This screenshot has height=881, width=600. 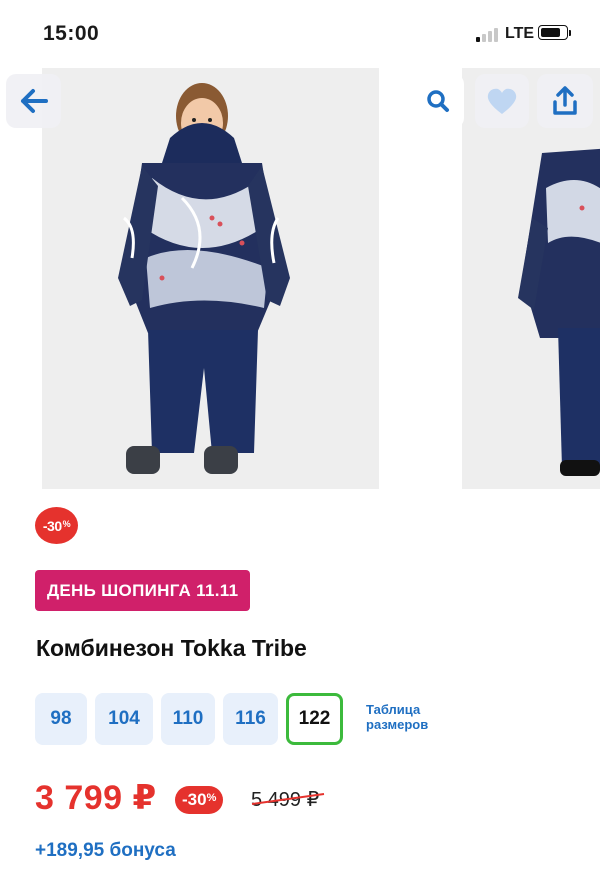 I want to click on heart-icon, so click(x=502, y=101).